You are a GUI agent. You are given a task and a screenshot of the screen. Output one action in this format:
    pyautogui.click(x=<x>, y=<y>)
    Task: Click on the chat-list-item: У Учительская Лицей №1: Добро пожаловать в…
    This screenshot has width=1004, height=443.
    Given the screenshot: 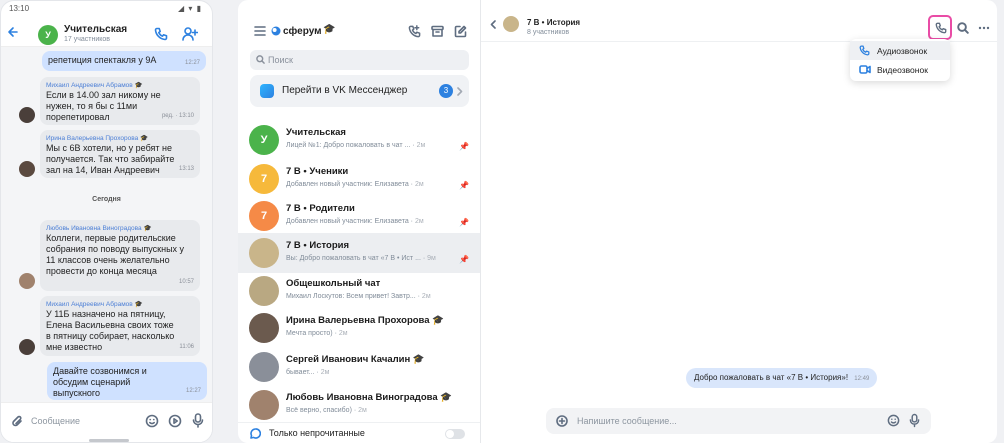 What is the action you would take?
    pyautogui.click(x=359, y=140)
    